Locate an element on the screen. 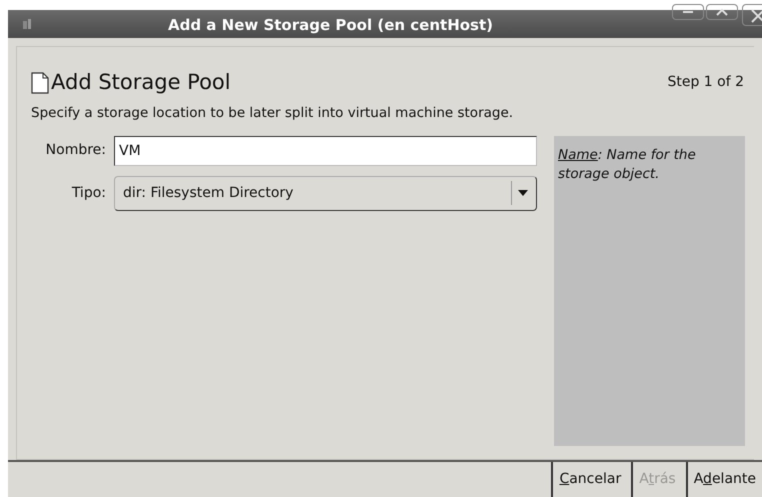 The height and width of the screenshot is (497, 762). type-dropdown: dir: Filesystem Directory is located at coordinates (325, 193).